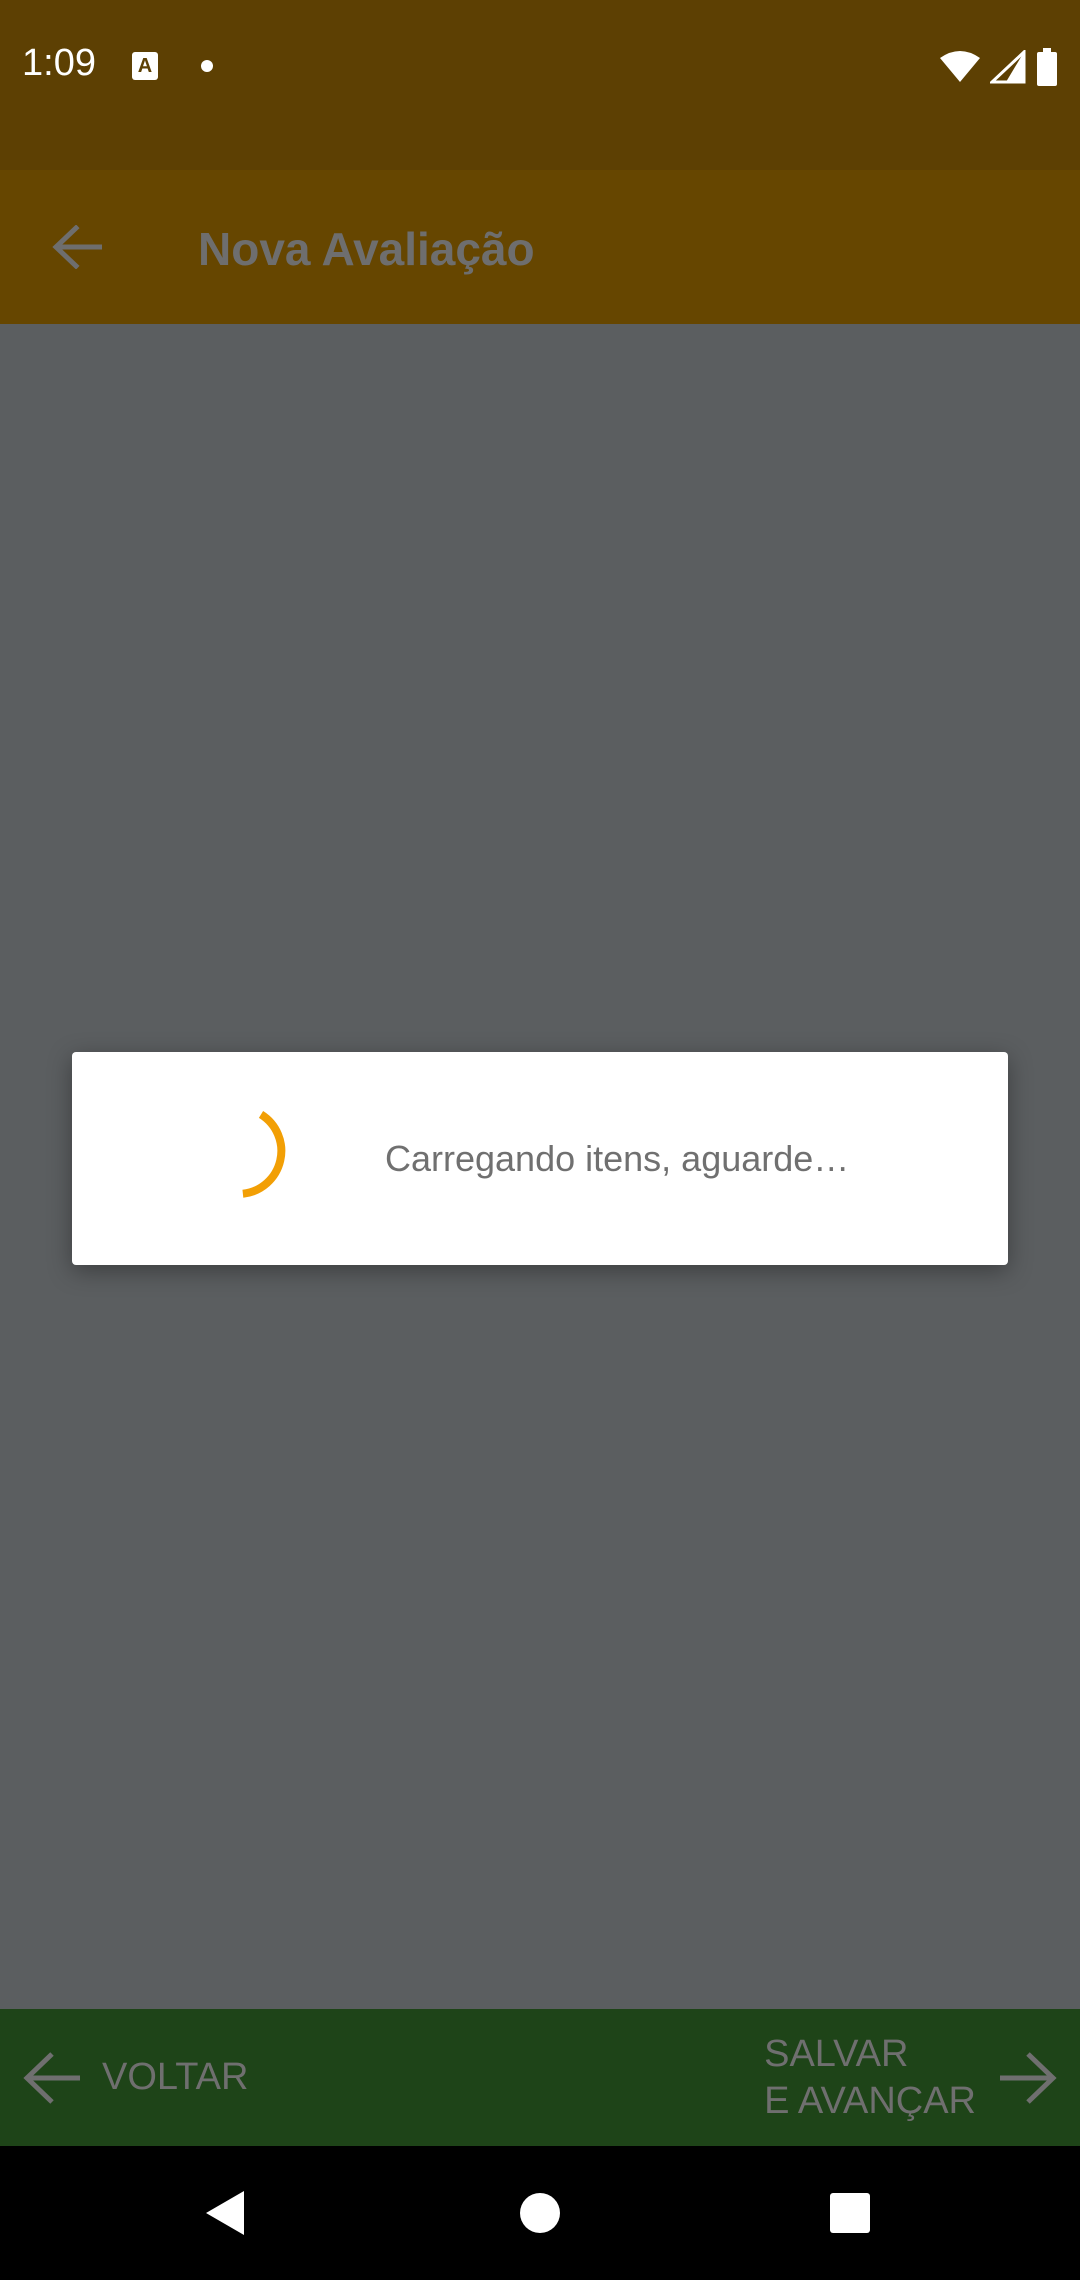 This screenshot has height=2280, width=1080. What do you see at coordinates (1047, 67) in the screenshot?
I see `battery-icon` at bounding box center [1047, 67].